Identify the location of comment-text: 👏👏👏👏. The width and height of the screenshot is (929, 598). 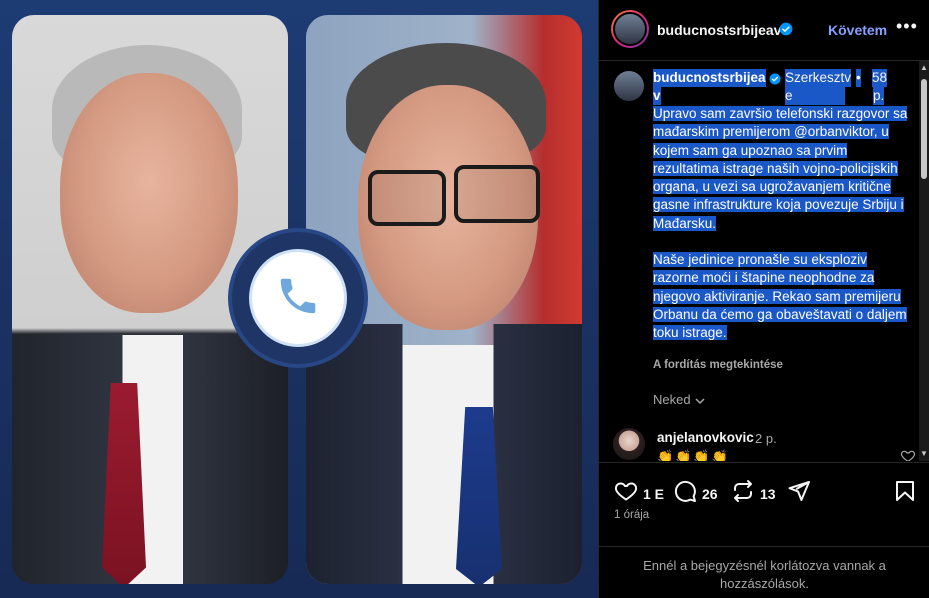
(693, 455).